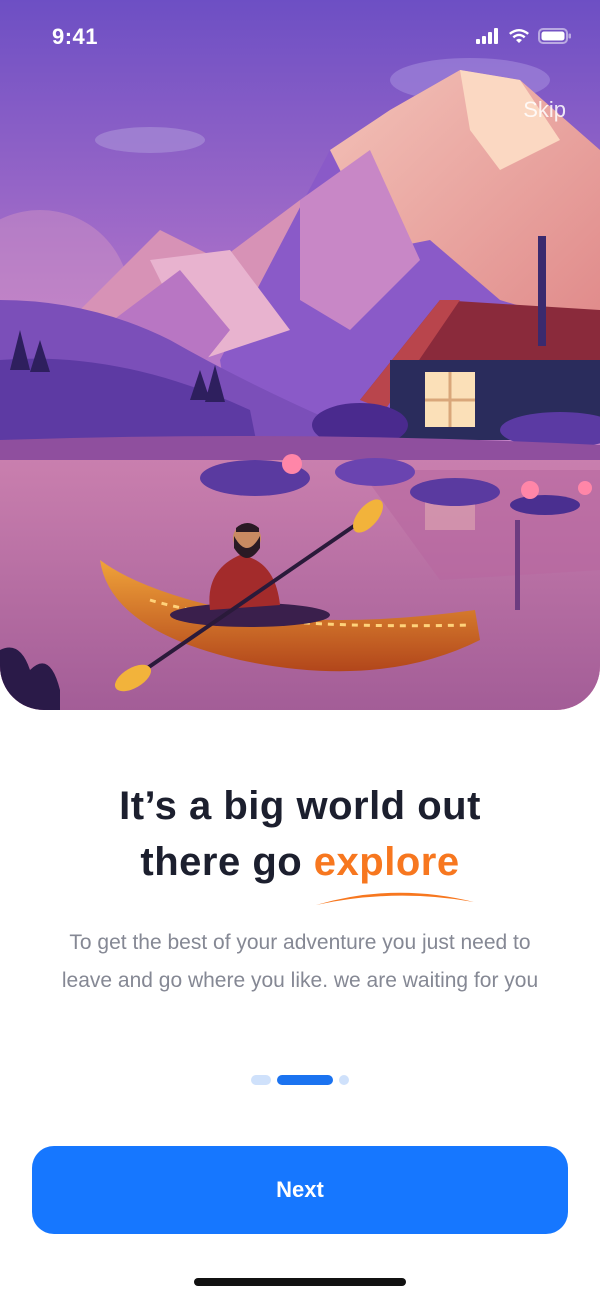 Image resolution: width=600 pixels, height=1299 pixels. Describe the element at coordinates (487, 36) in the screenshot. I see `signal-icon` at that location.